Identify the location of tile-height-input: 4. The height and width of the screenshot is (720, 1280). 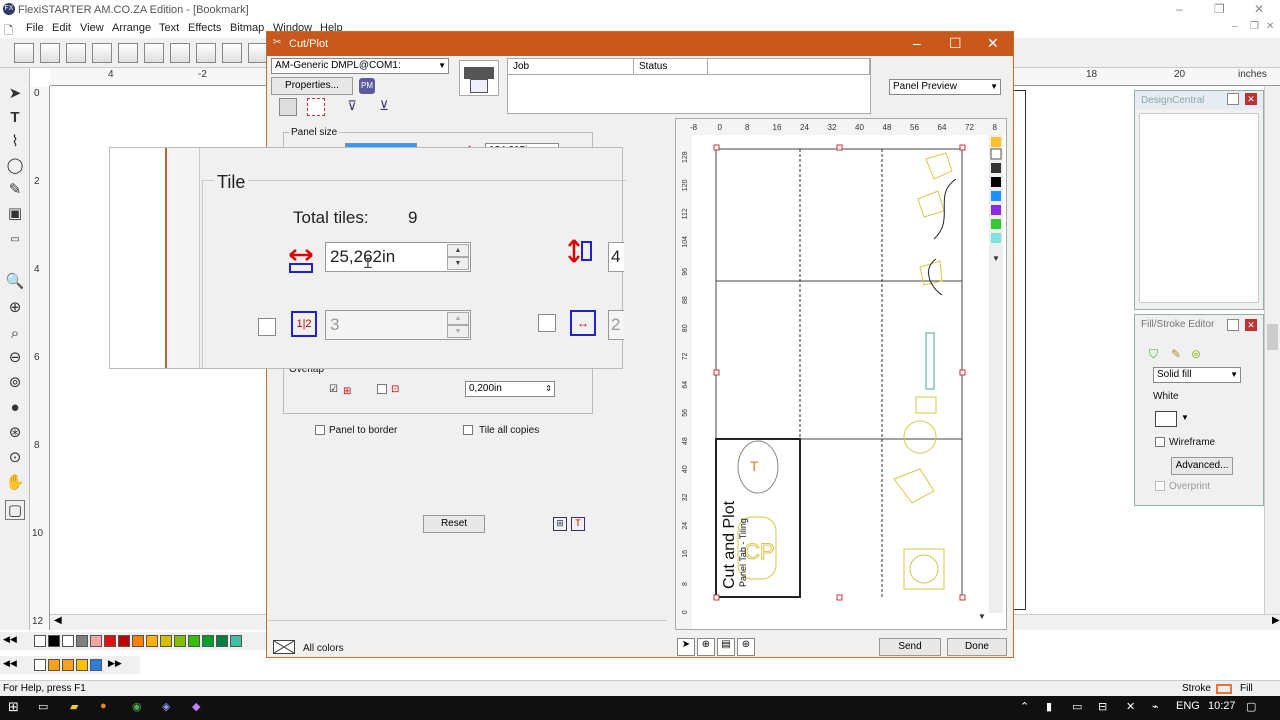
(616, 257).